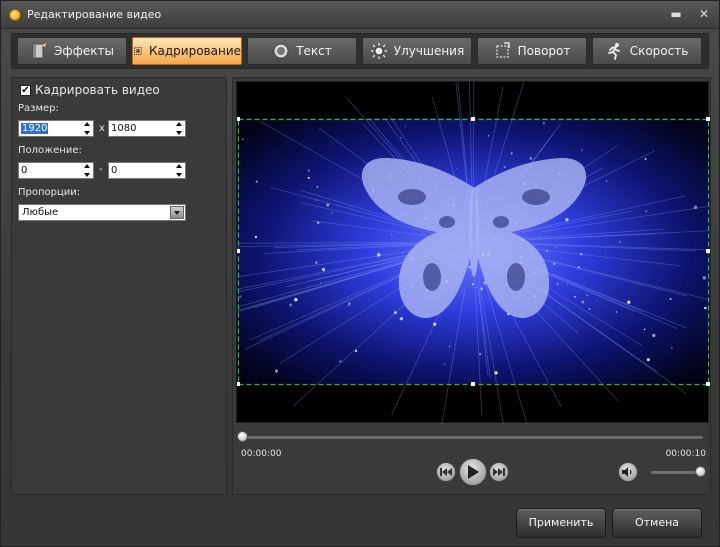  Describe the element at coordinates (261, 454) in the screenshot. I see `time-start: 00:00:00` at that location.